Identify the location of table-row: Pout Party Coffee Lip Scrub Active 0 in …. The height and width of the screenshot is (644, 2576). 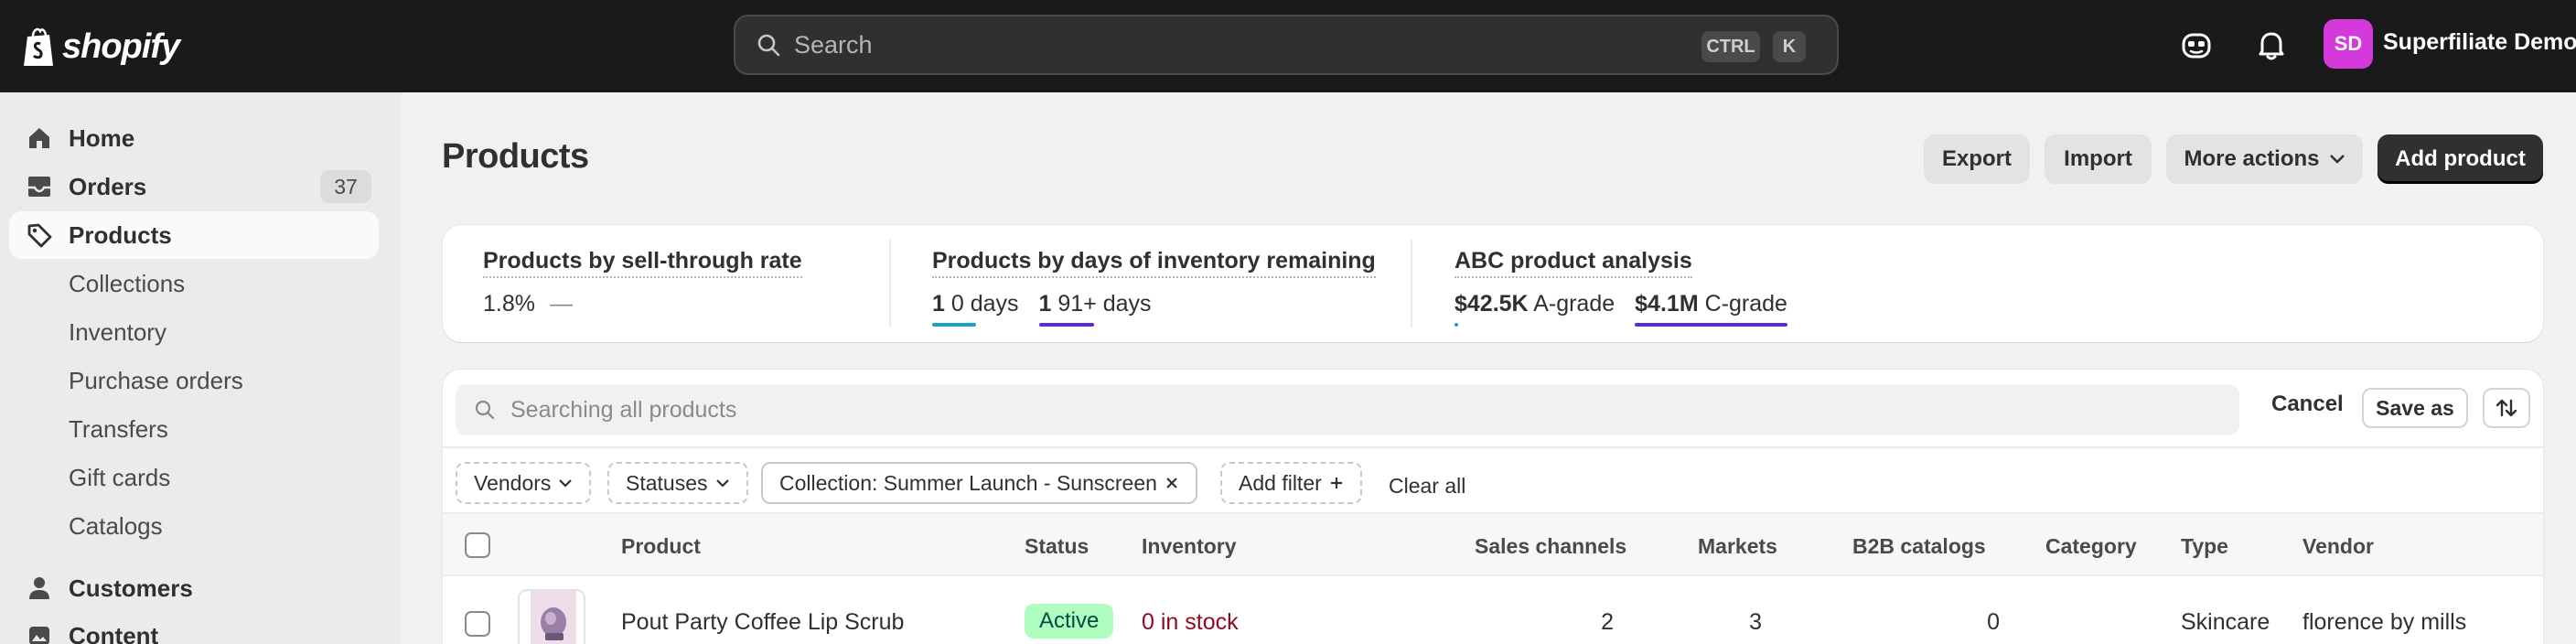
(1493, 610).